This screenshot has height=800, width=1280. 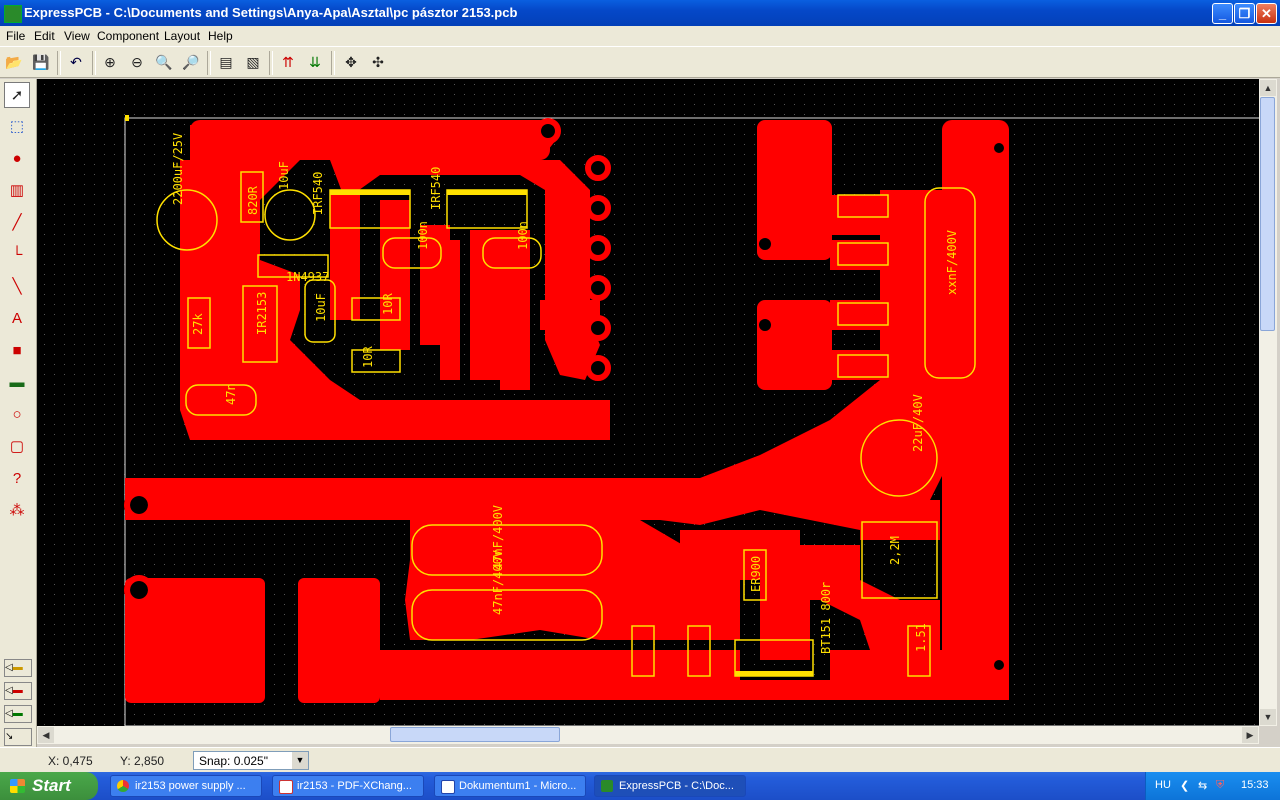 I want to click on zoom-area-icon: ⬚, so click(x=17, y=127).